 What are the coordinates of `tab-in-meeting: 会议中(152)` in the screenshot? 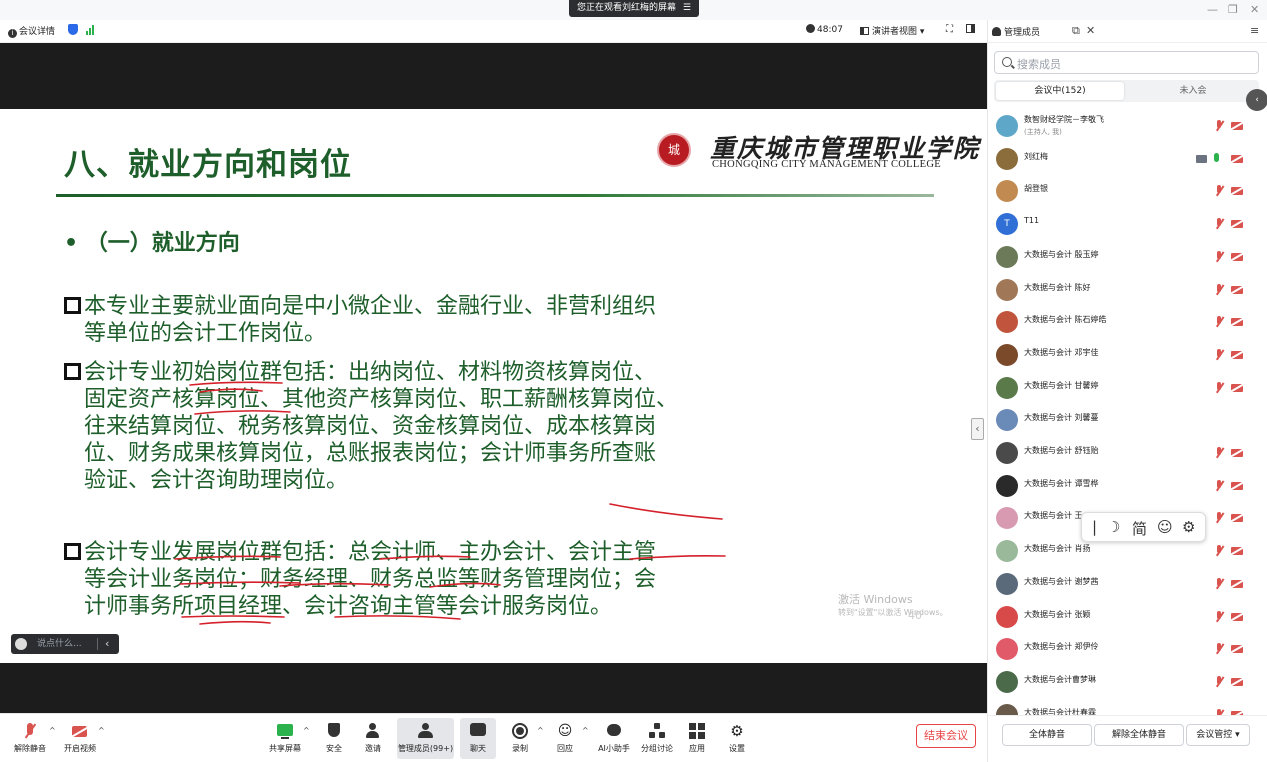 It's located at (1060, 91).